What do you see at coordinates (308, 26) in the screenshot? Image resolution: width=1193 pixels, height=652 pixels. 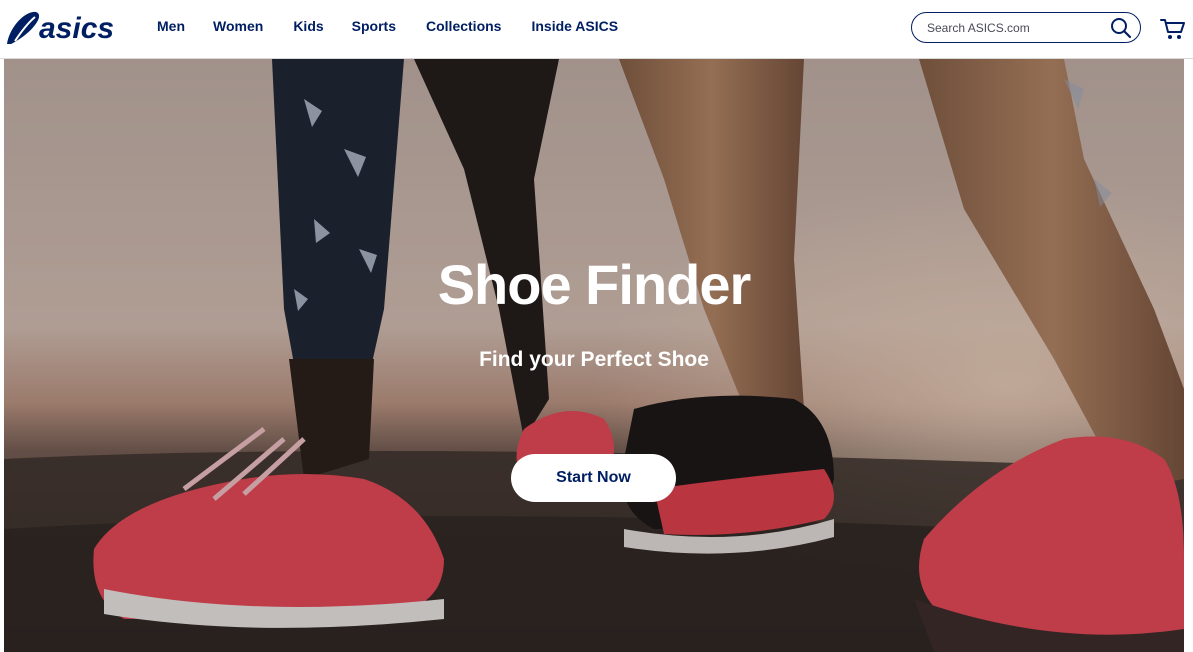 I see `nav-kids: Kids` at bounding box center [308, 26].